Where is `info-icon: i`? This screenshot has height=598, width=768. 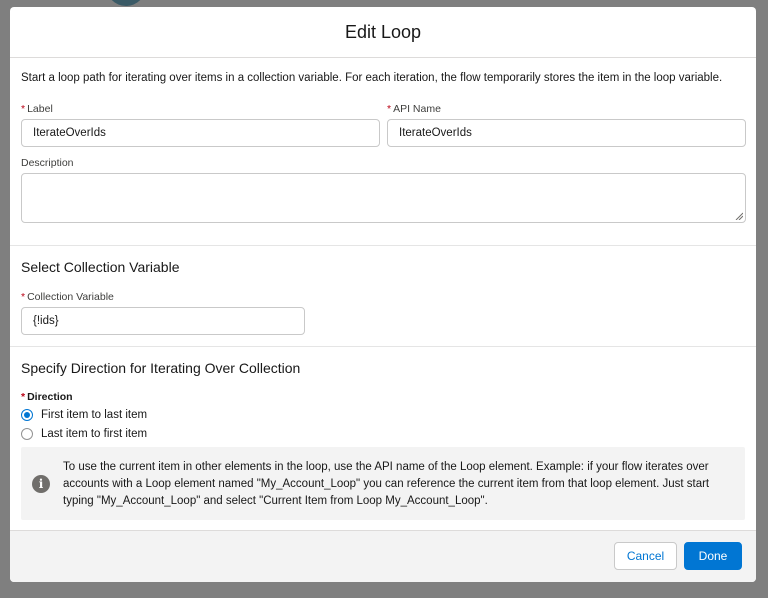
info-icon: i is located at coordinates (41, 484).